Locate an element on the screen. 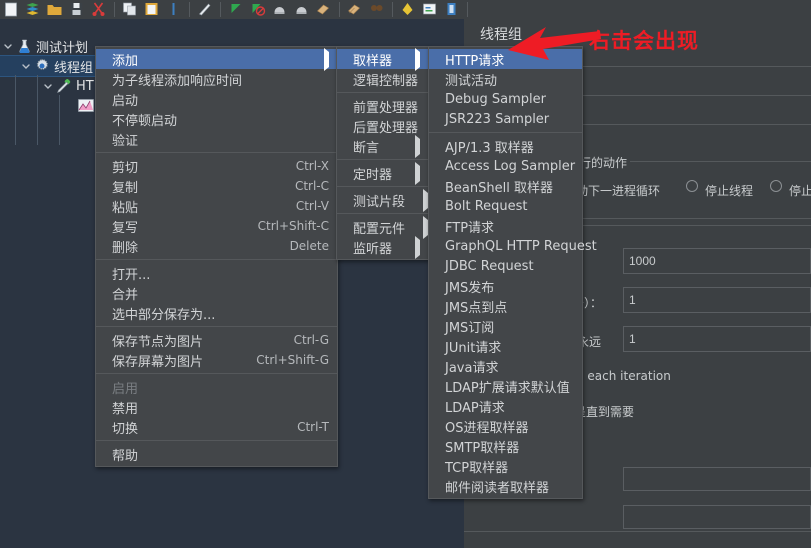 The image size is (811, 548). add-submenu-item-7: 定时器 is located at coordinates (382, 173).